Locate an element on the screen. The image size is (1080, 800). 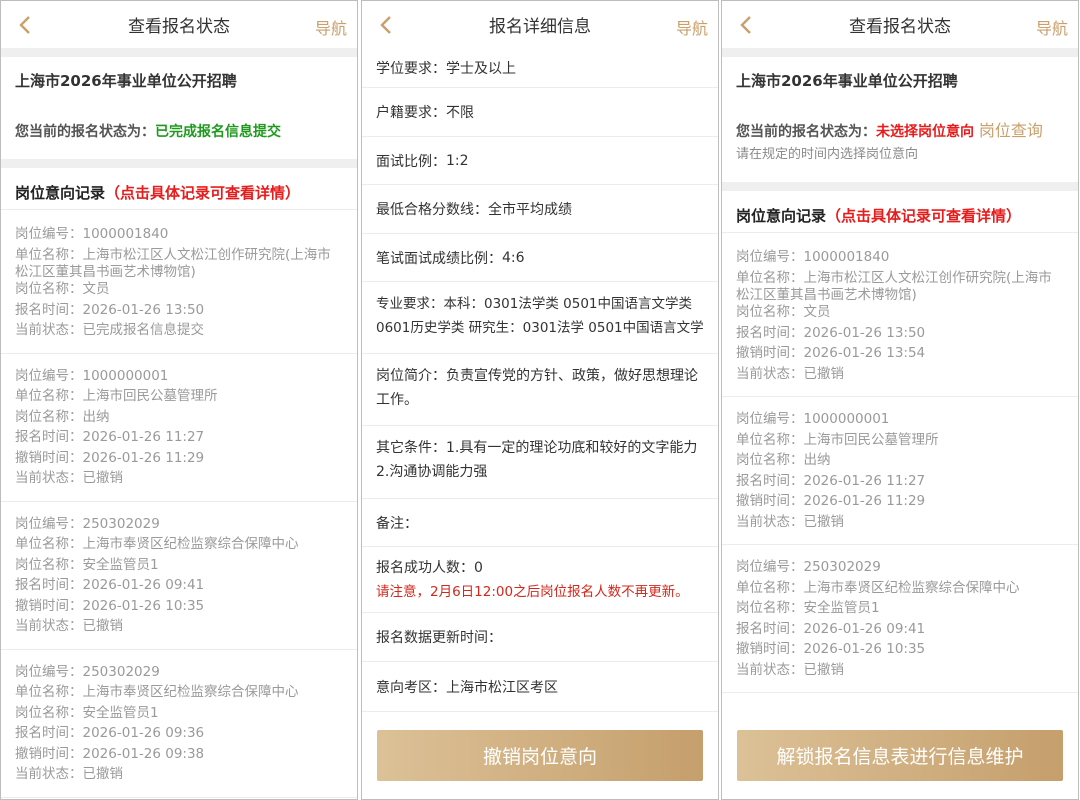
detail-label: 最低合格分数线： is located at coordinates (432, 210).